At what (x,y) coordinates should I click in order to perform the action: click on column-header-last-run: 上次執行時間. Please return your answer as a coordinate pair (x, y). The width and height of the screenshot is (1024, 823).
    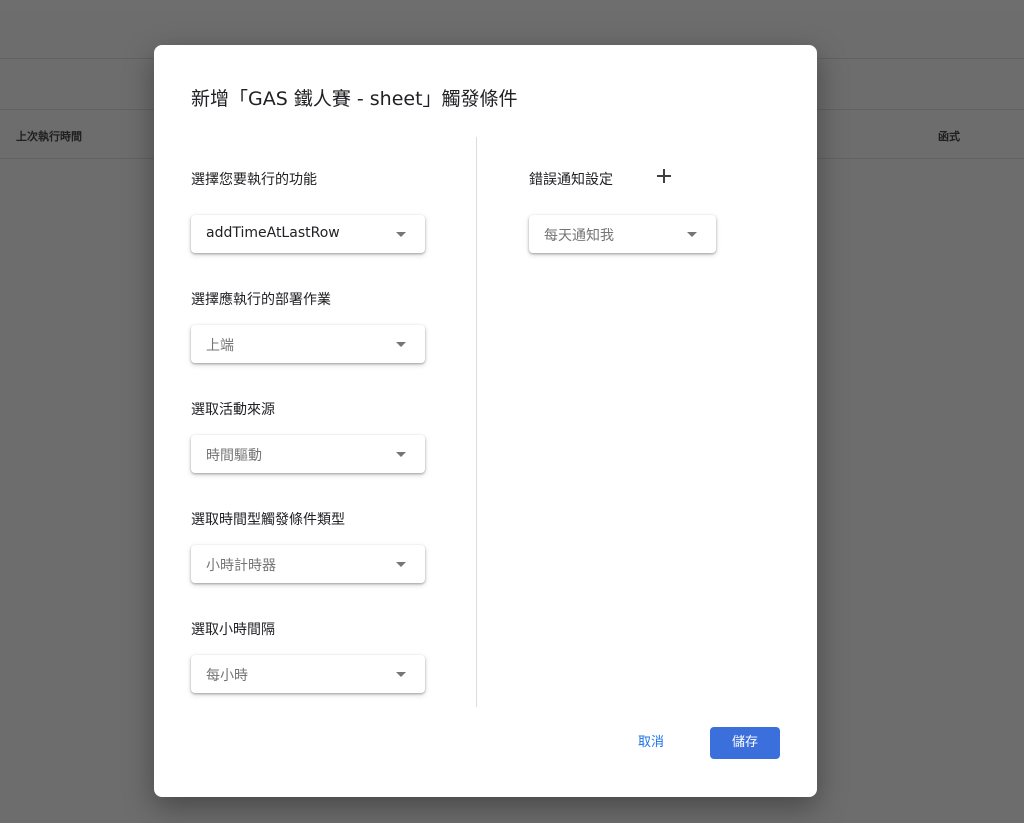
    Looking at the image, I should click on (49, 136).